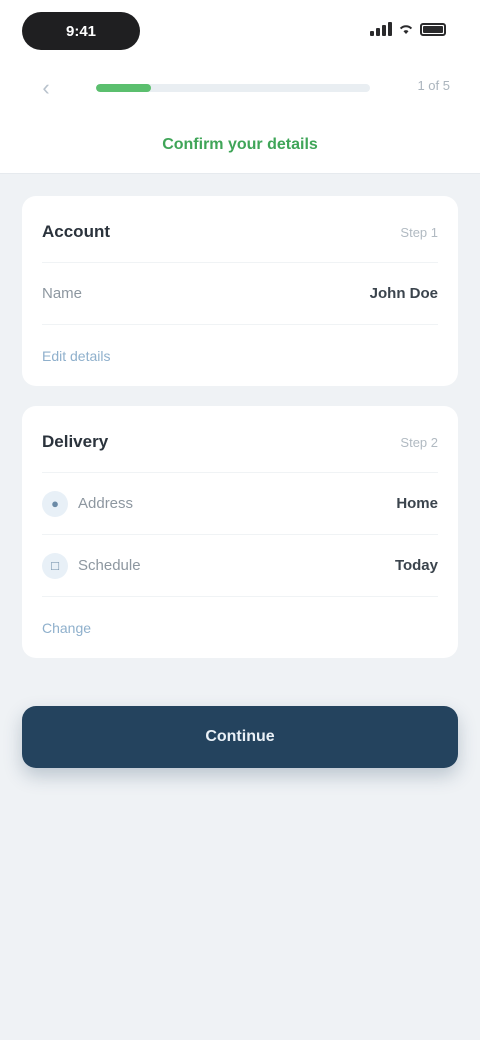 This screenshot has height=1040, width=480. I want to click on delivery-row-address: ● Address Home, so click(240, 503).